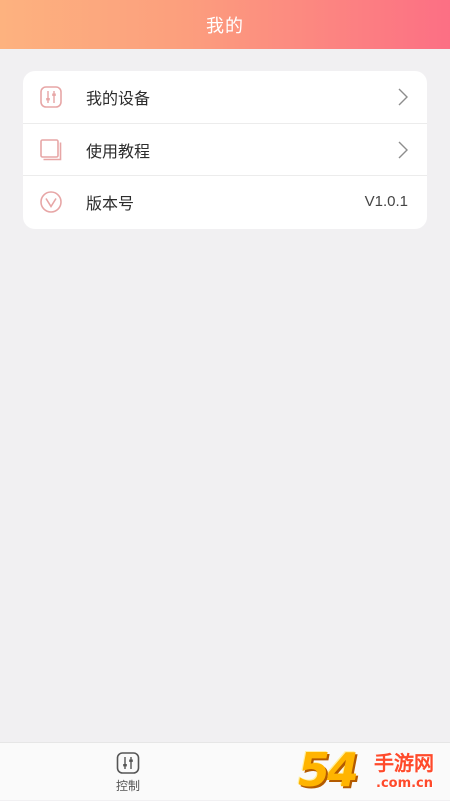 The image size is (450, 801). I want to click on app-header: 我的, so click(225, 24).